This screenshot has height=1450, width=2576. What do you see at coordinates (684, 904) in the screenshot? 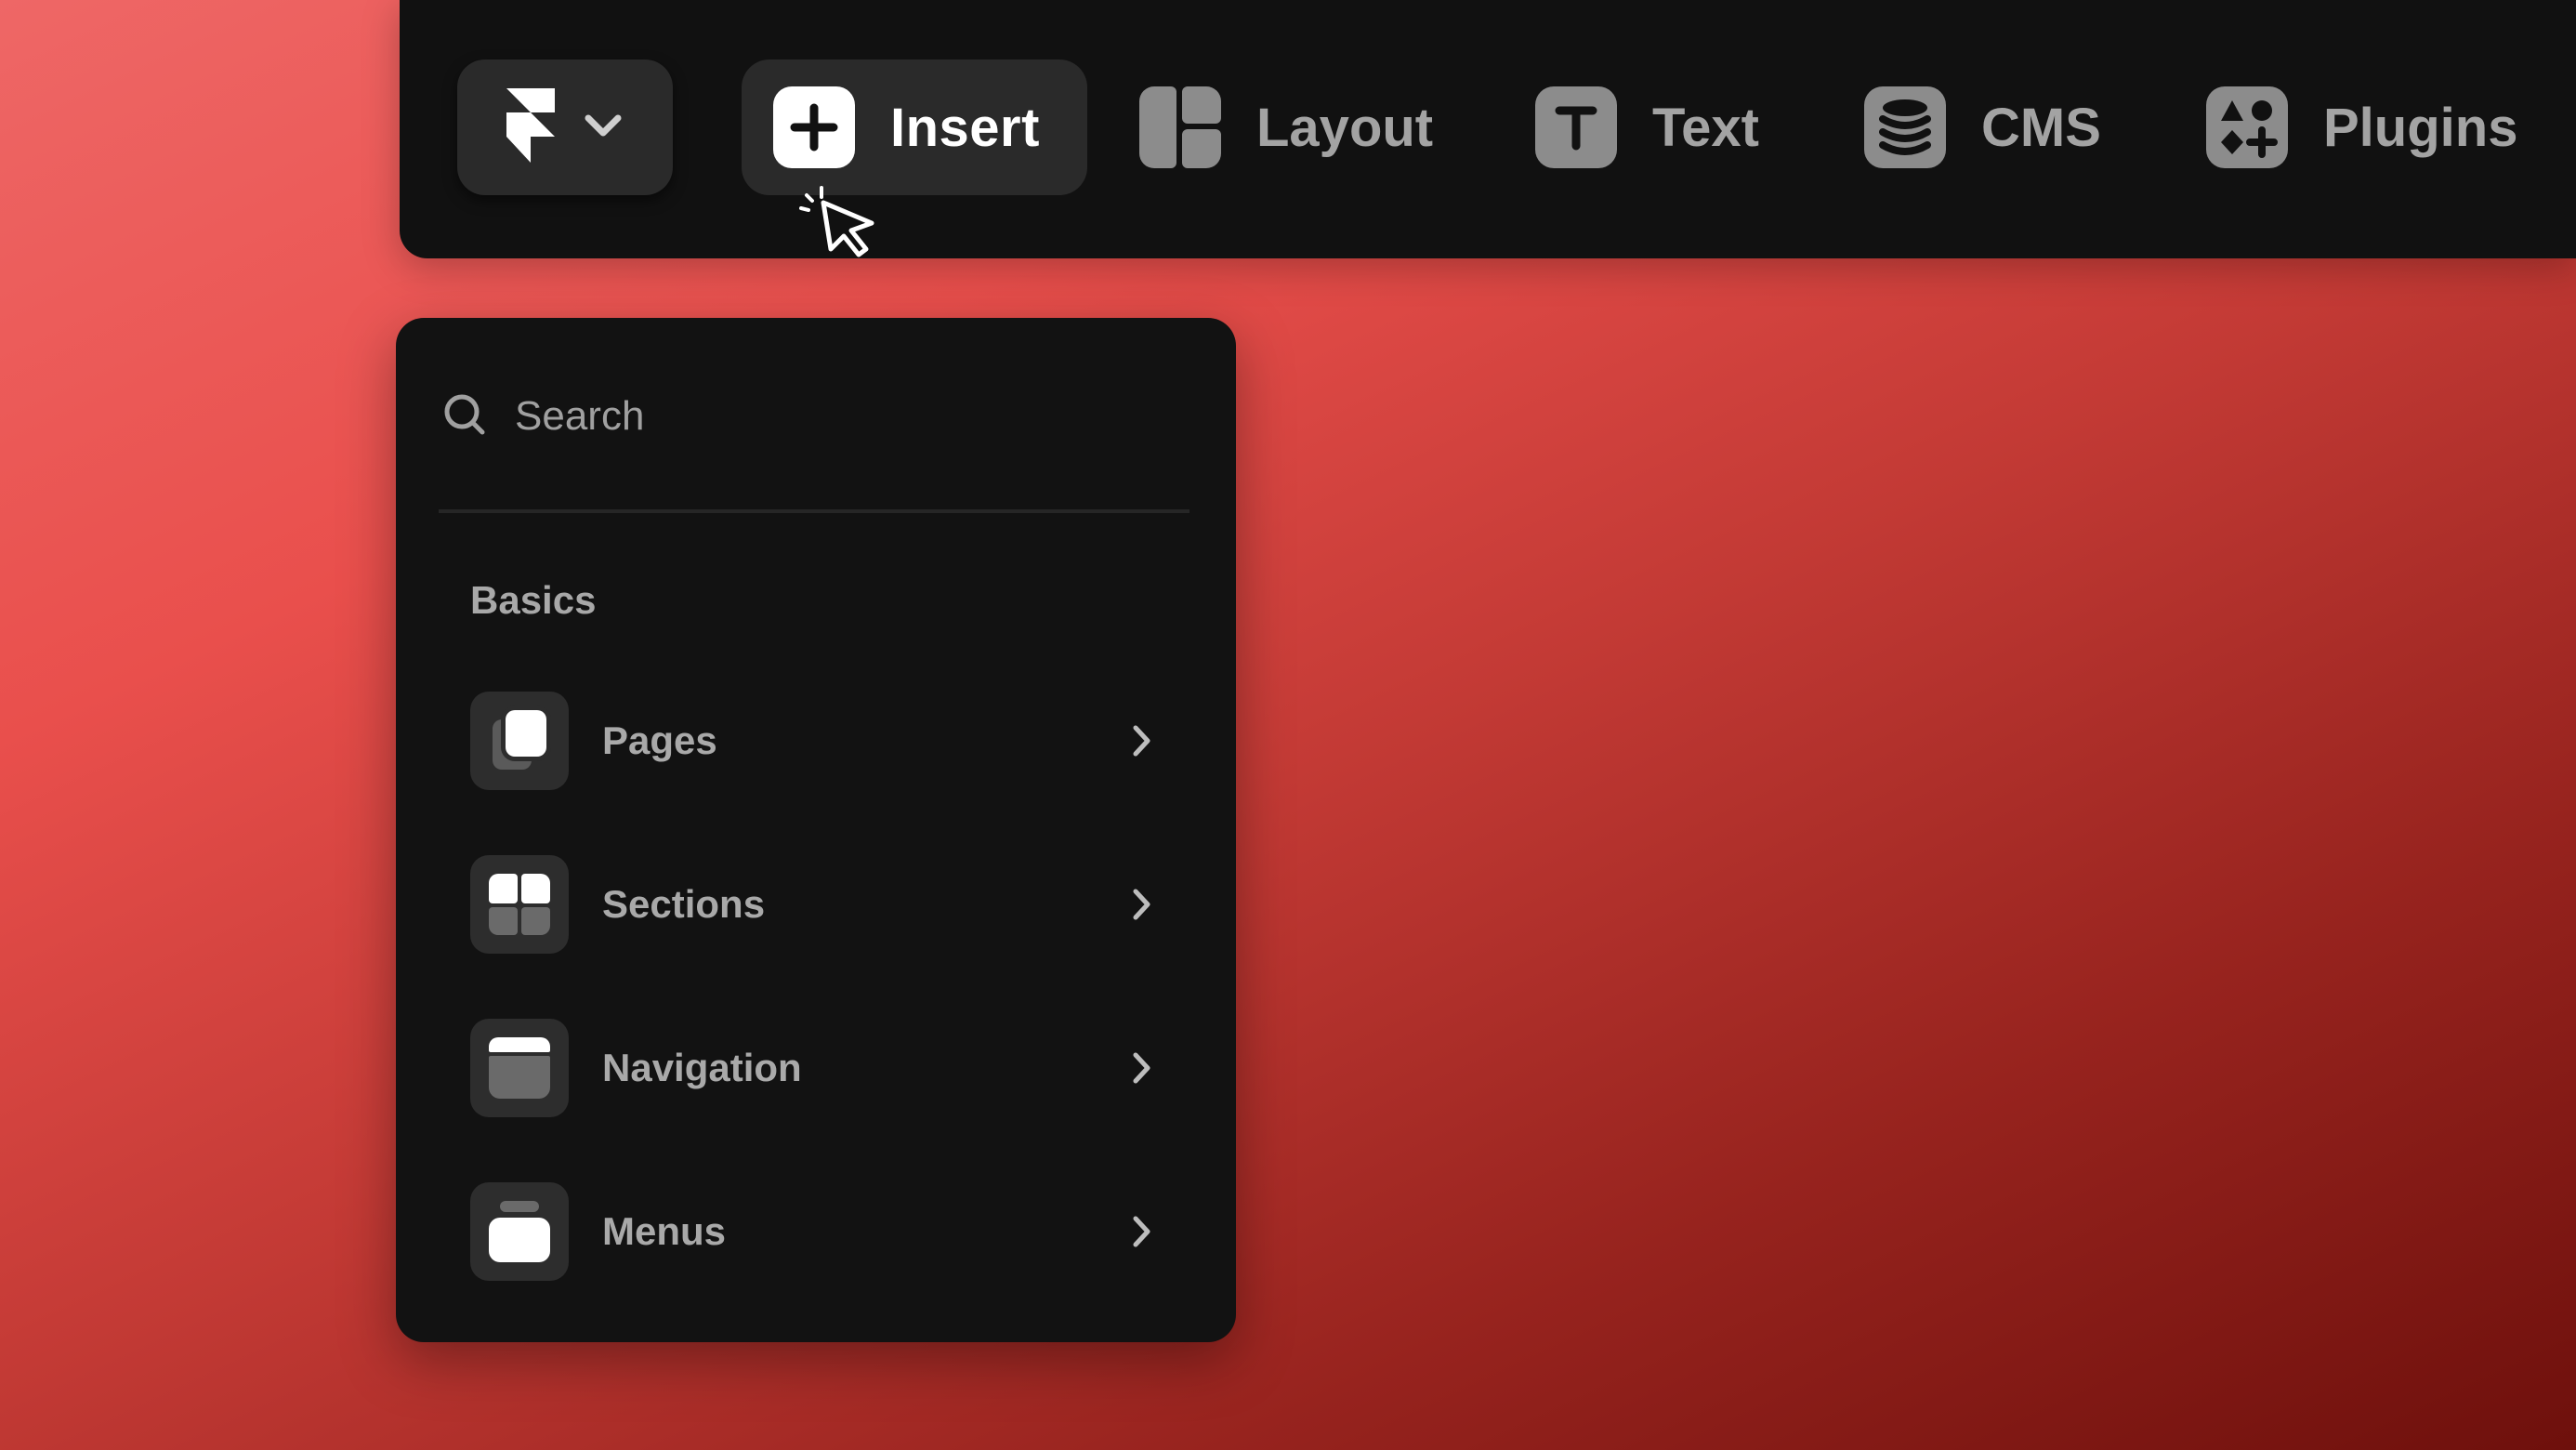
I see `list-item-label: Sections` at bounding box center [684, 904].